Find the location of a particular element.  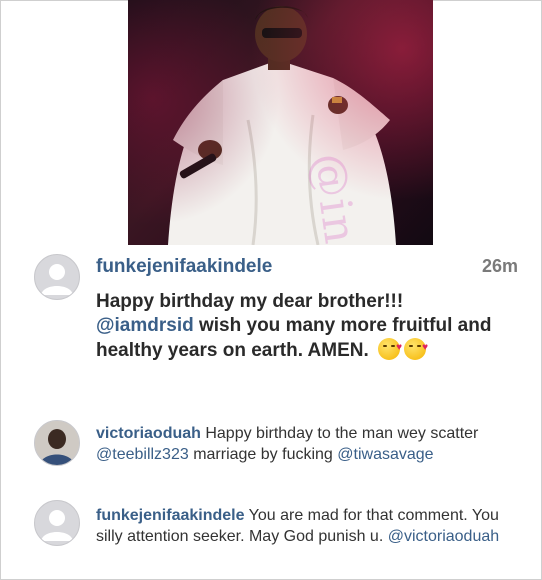

user-photo-icon is located at coordinates (57, 443).